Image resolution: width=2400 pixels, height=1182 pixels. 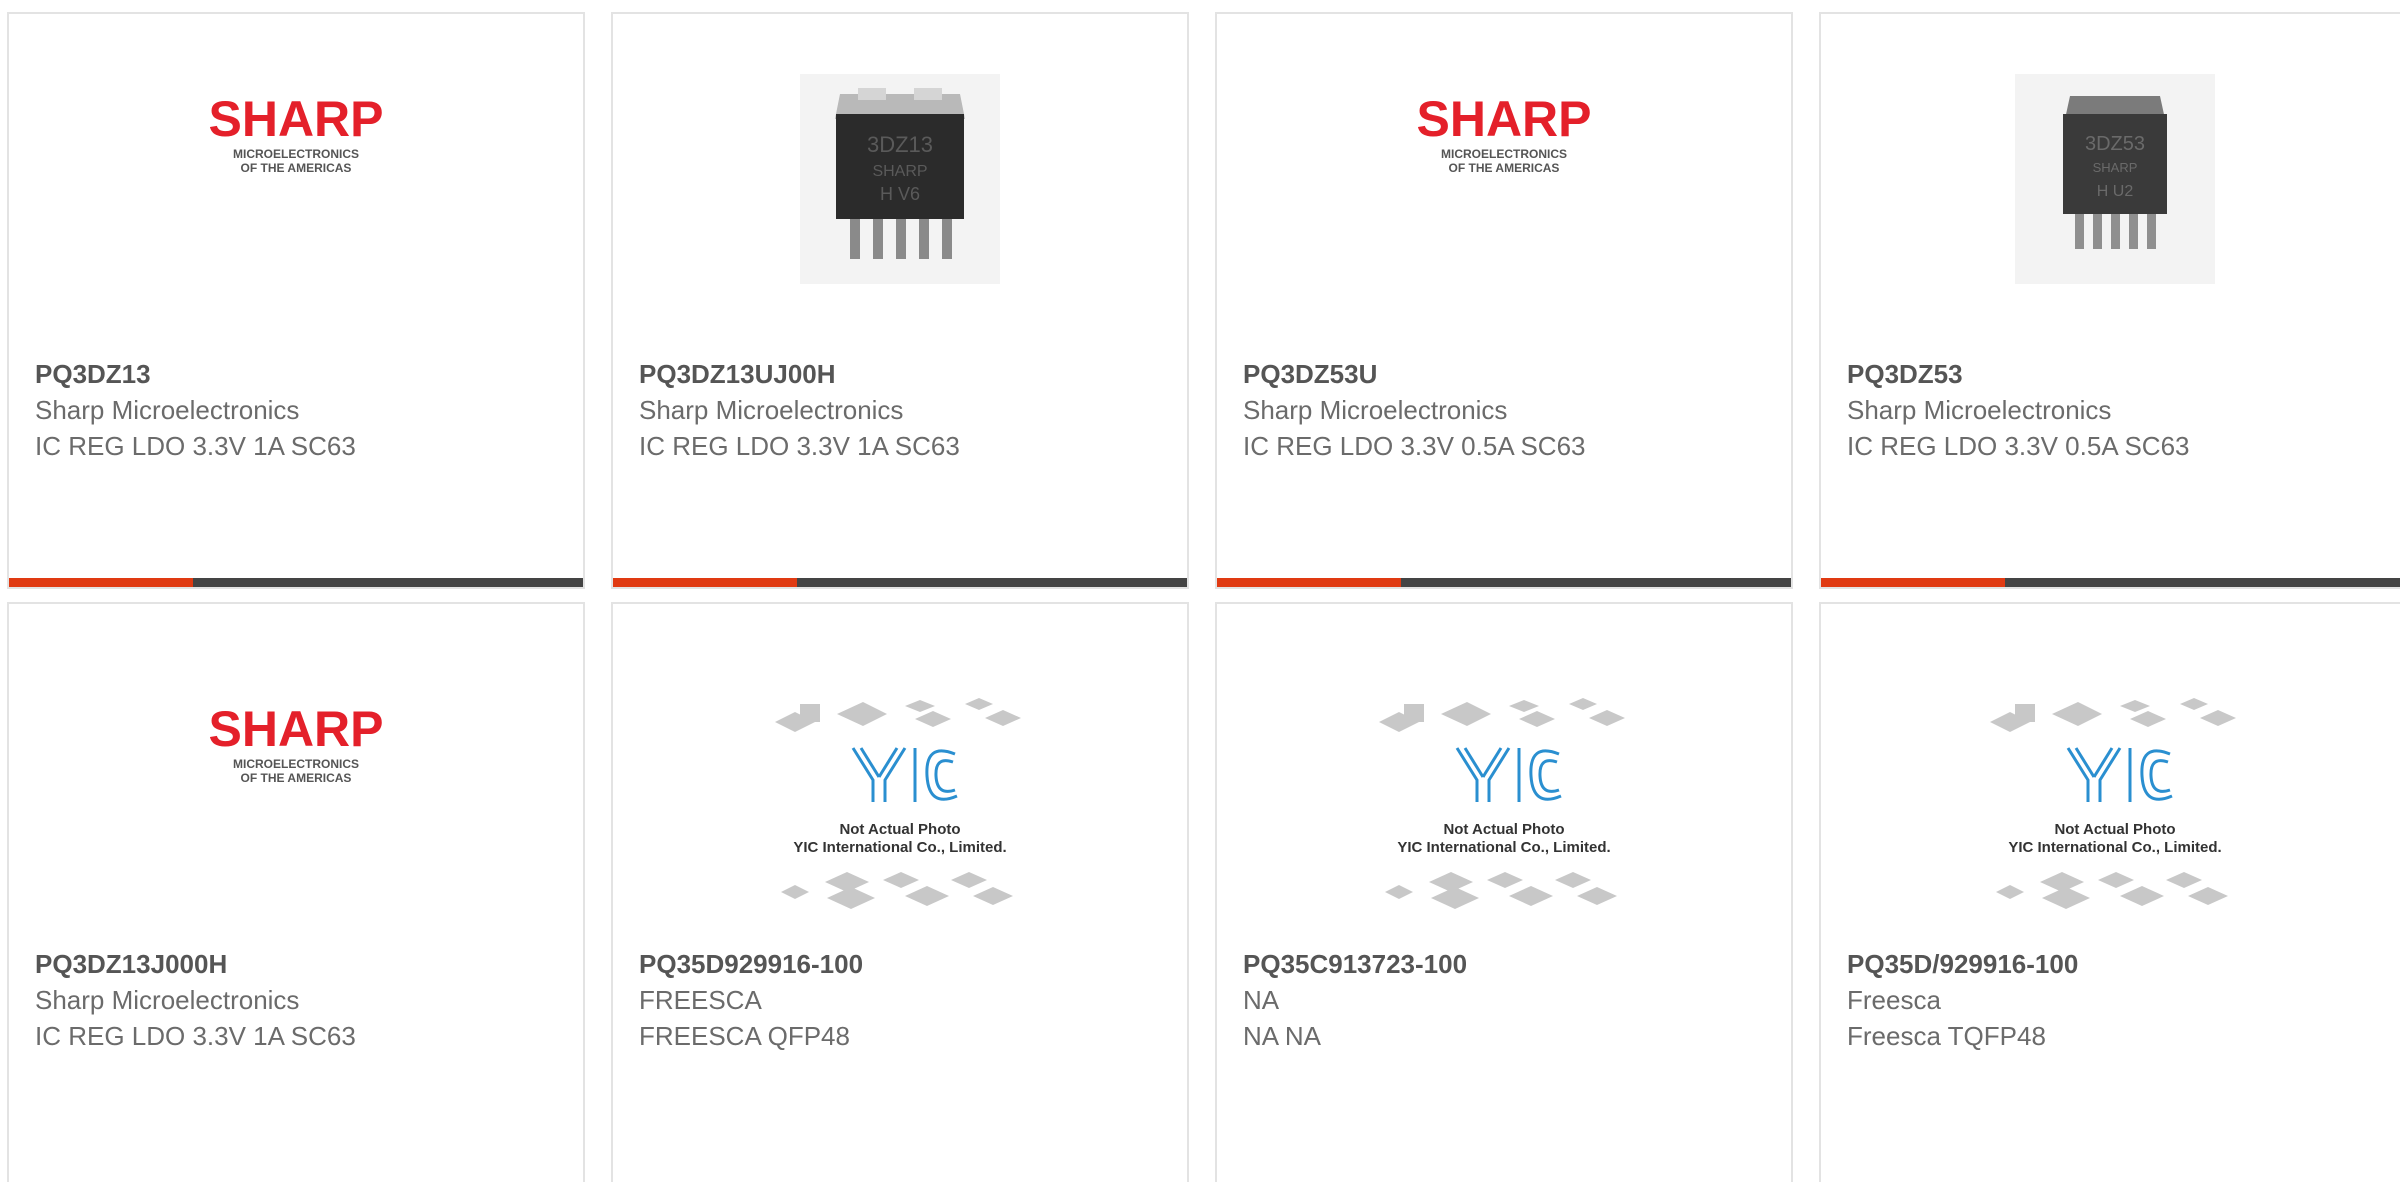 I want to click on chip-photo-icon: 3DZ53 SHARP H U2, so click(x=2115, y=179).